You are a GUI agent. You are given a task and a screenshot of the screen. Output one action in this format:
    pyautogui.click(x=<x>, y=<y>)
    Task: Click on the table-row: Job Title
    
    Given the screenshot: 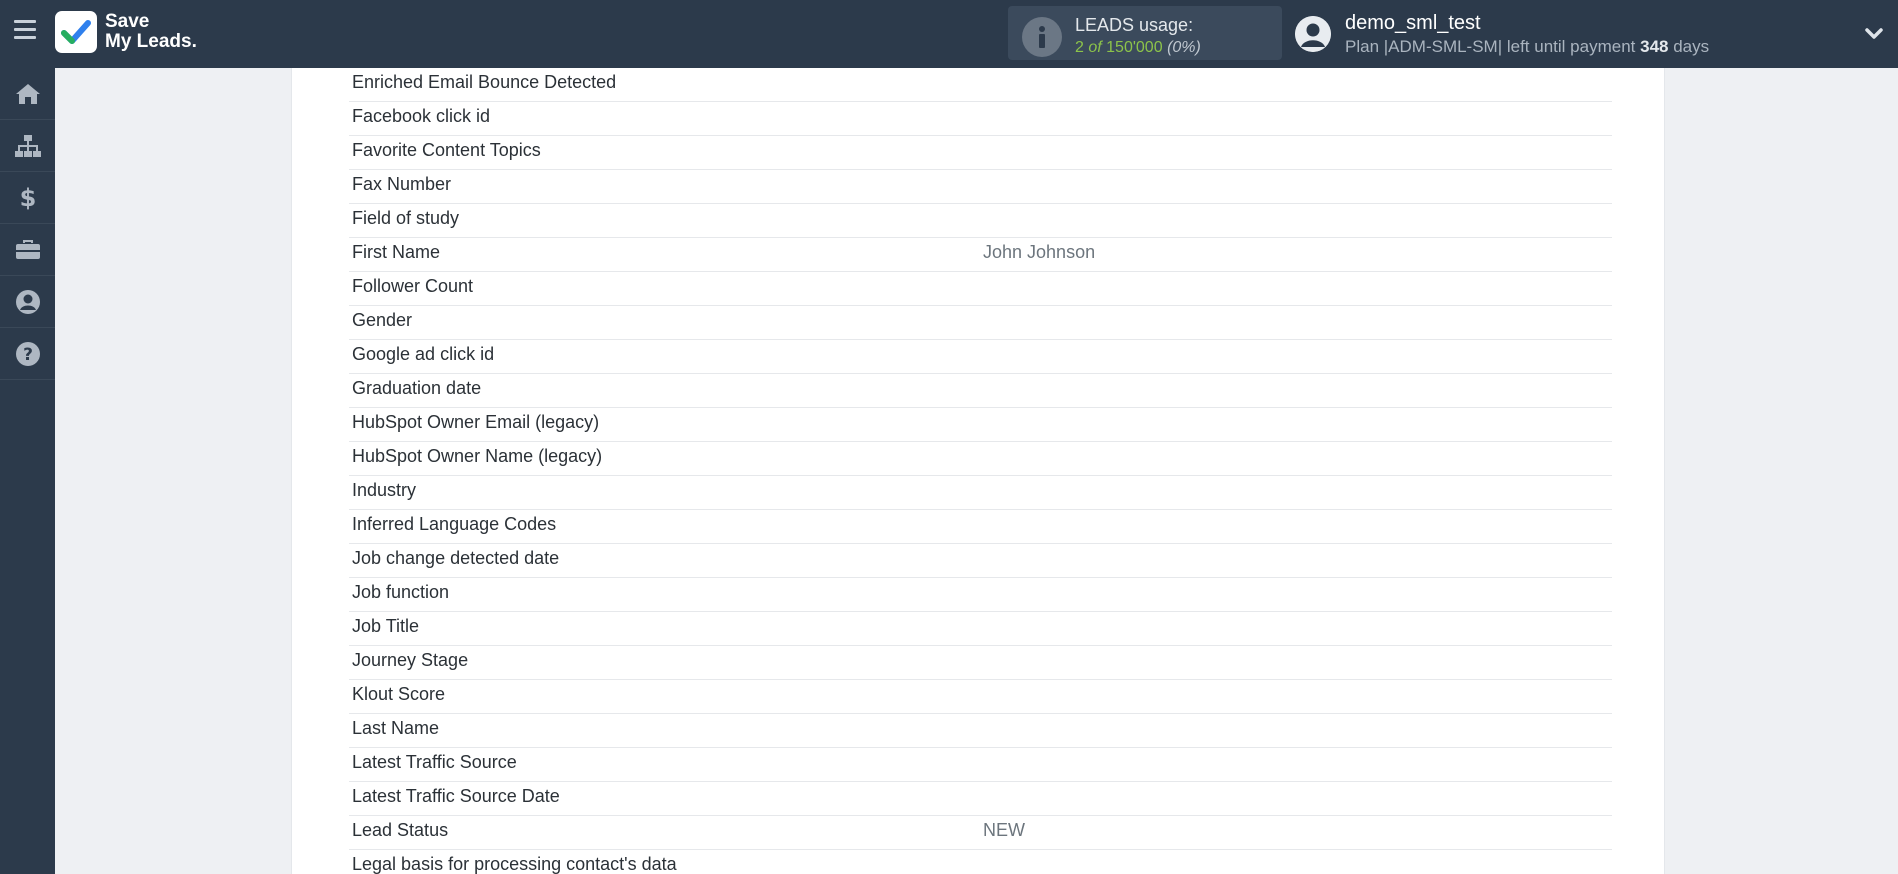 What is the action you would take?
    pyautogui.click(x=980, y=629)
    